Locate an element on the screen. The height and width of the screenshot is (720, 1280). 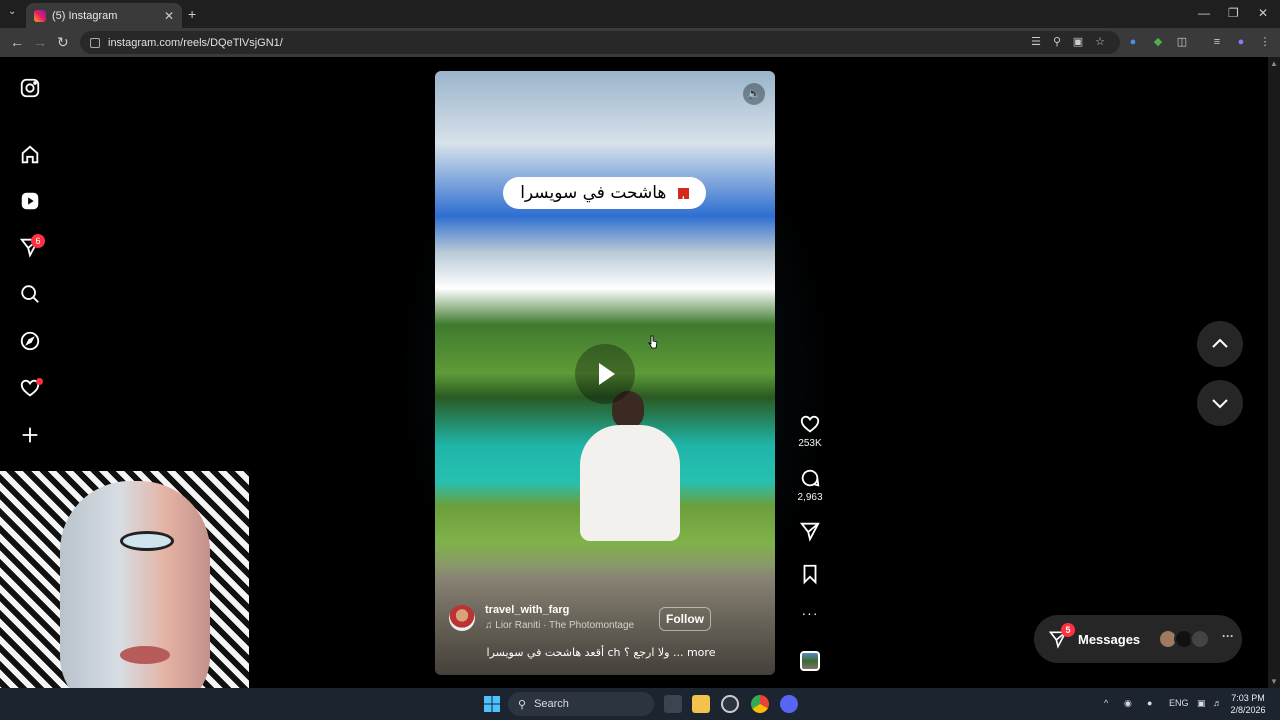
page-scrollbar: ▲ ▼ is located at coordinates (1274, 372).